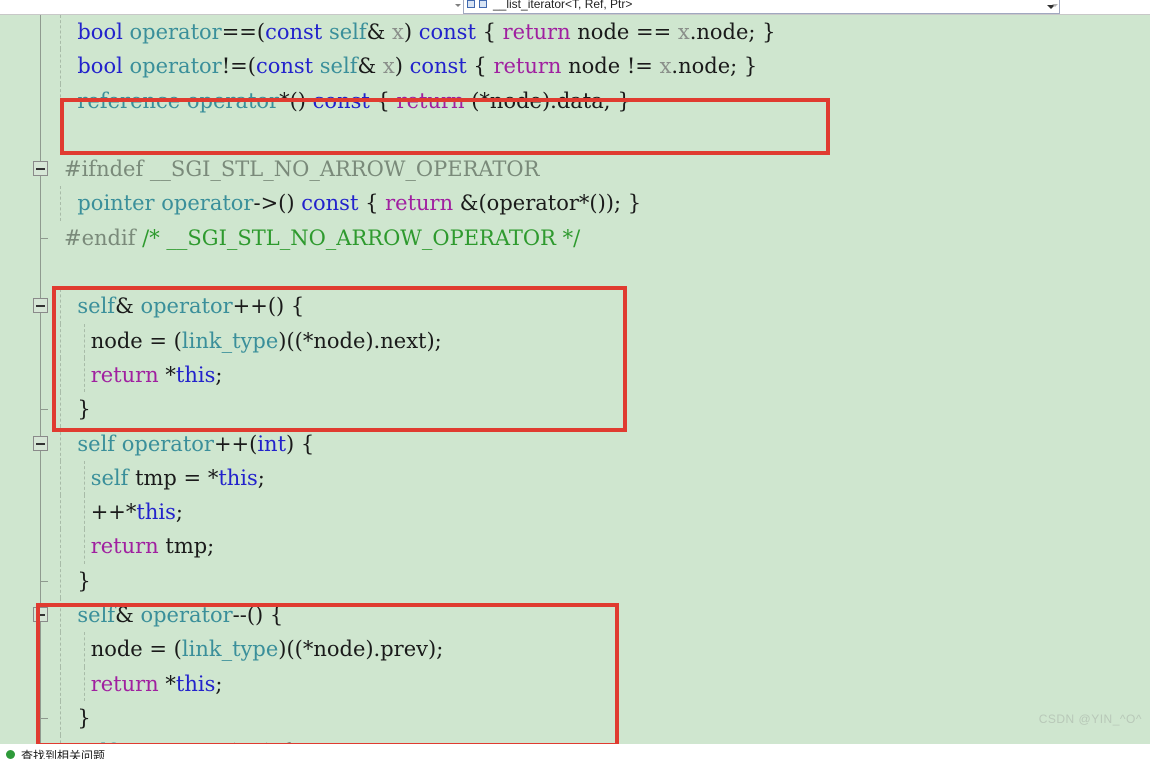  What do you see at coordinates (123, 340) in the screenshot?
I see `code-token: node = (` at bounding box center [123, 340].